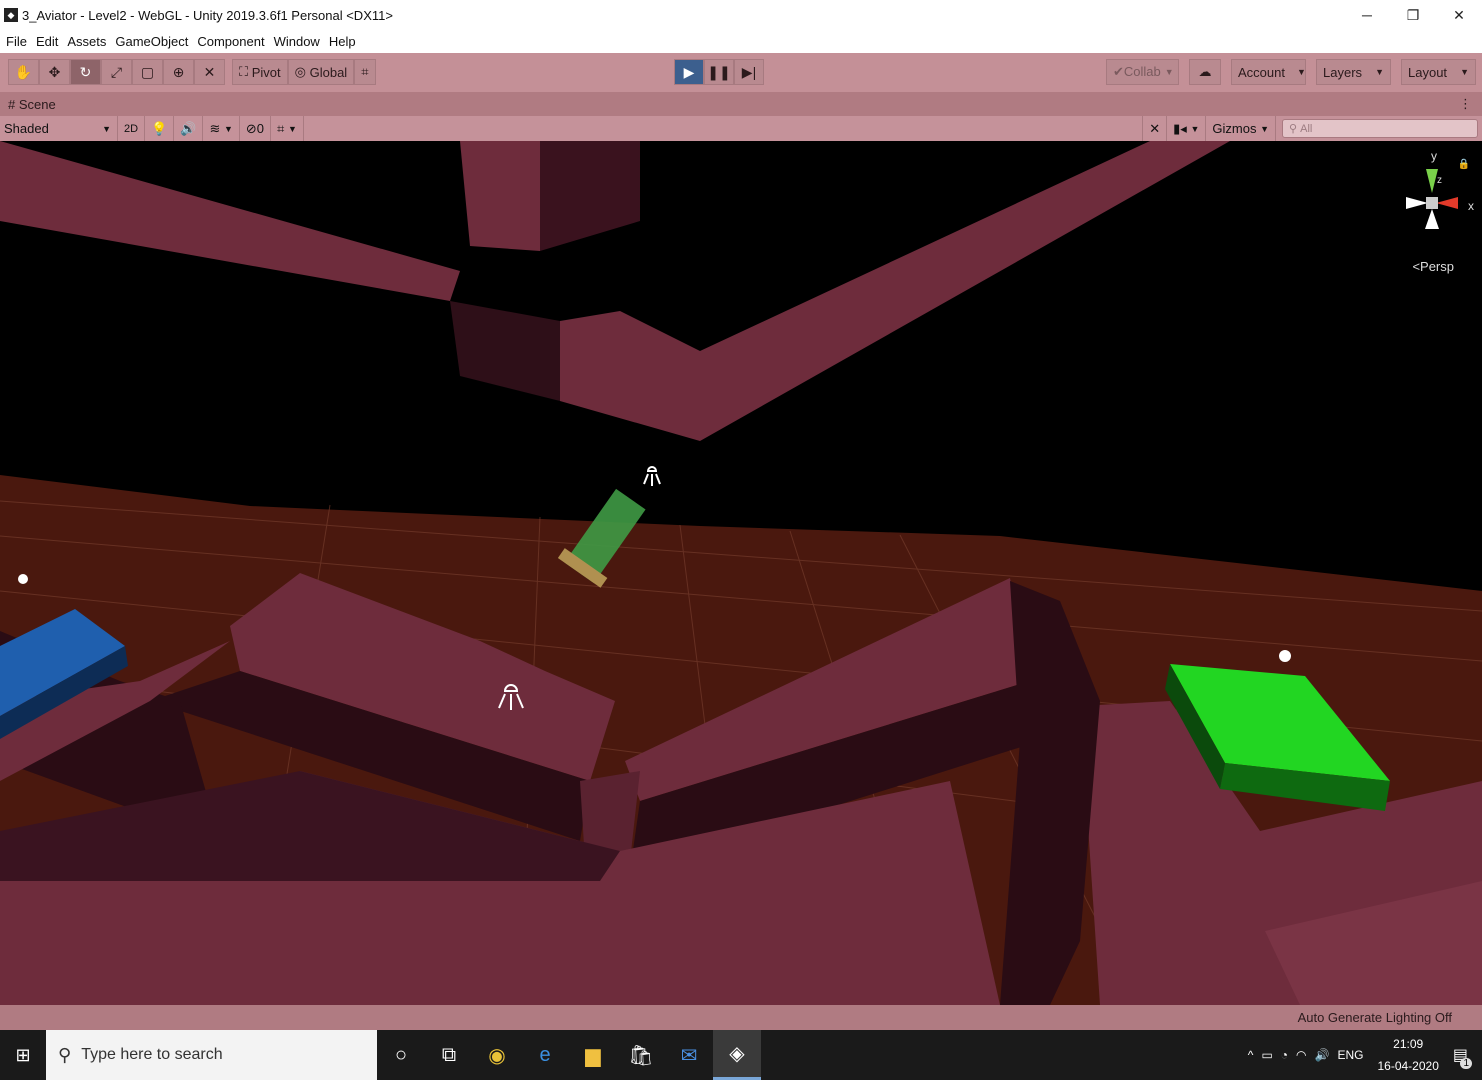 Image resolution: width=1482 pixels, height=1080 pixels. I want to click on pivot-label: Pivot, so click(266, 72).